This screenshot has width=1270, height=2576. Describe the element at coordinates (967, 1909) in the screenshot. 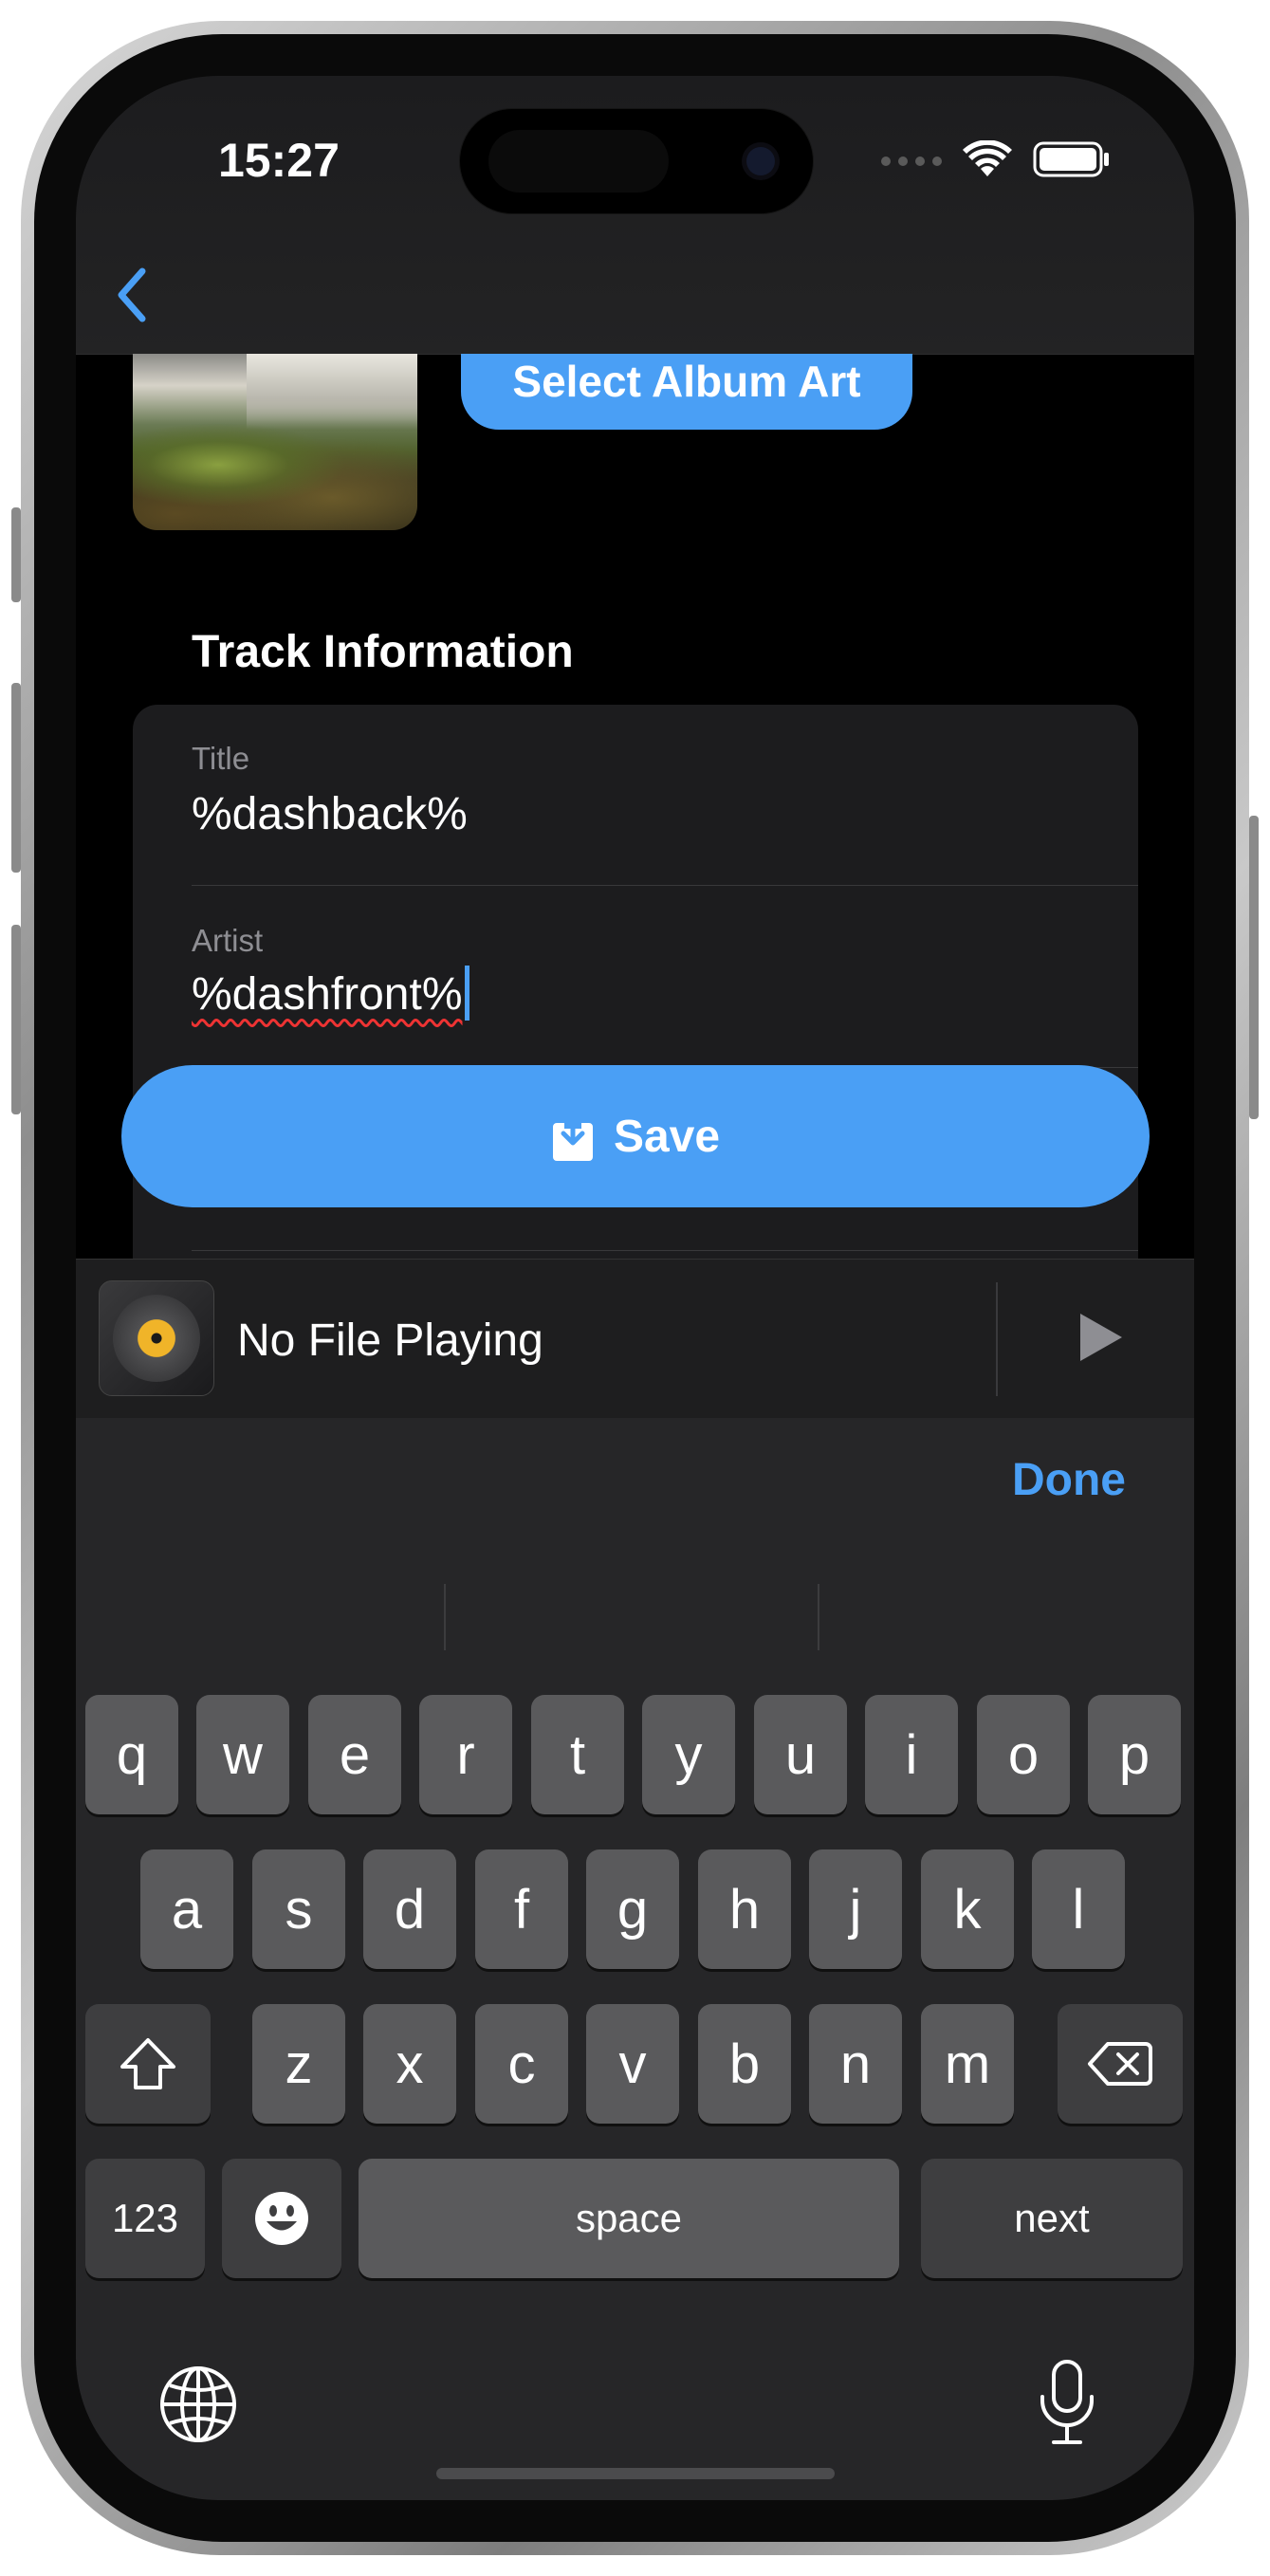

I see `key-k: k` at that location.